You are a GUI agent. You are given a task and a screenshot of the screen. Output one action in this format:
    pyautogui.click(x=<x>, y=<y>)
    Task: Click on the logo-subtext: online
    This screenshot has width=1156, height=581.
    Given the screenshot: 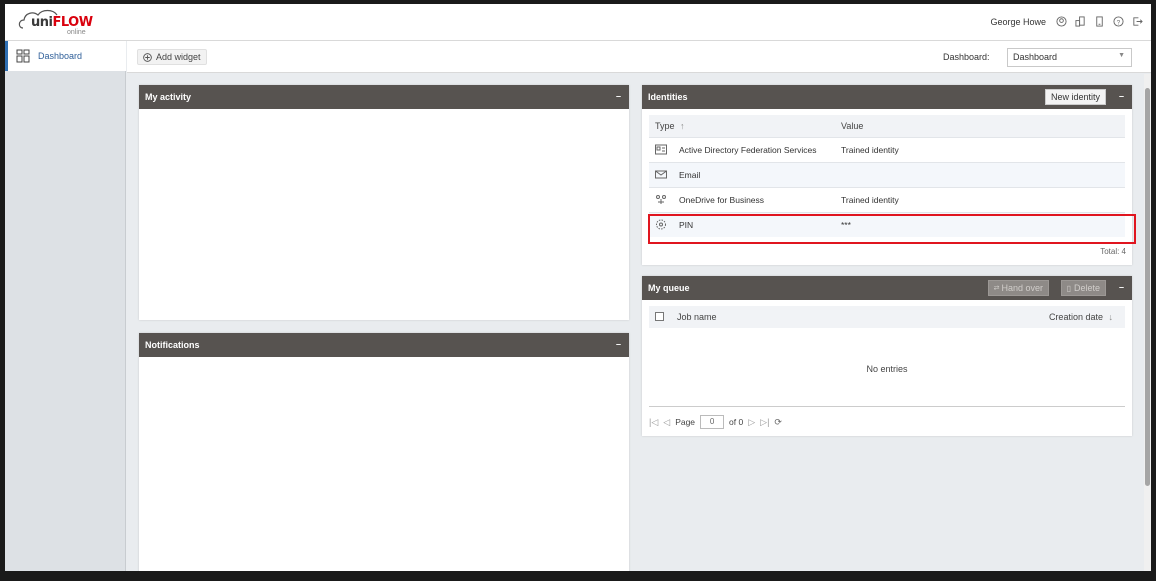 What is the action you would take?
    pyautogui.click(x=76, y=32)
    